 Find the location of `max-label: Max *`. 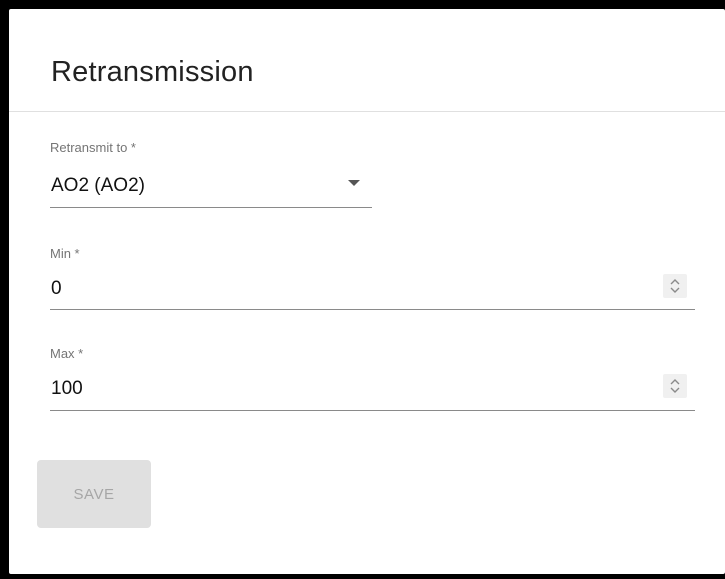

max-label: Max * is located at coordinates (67, 353).